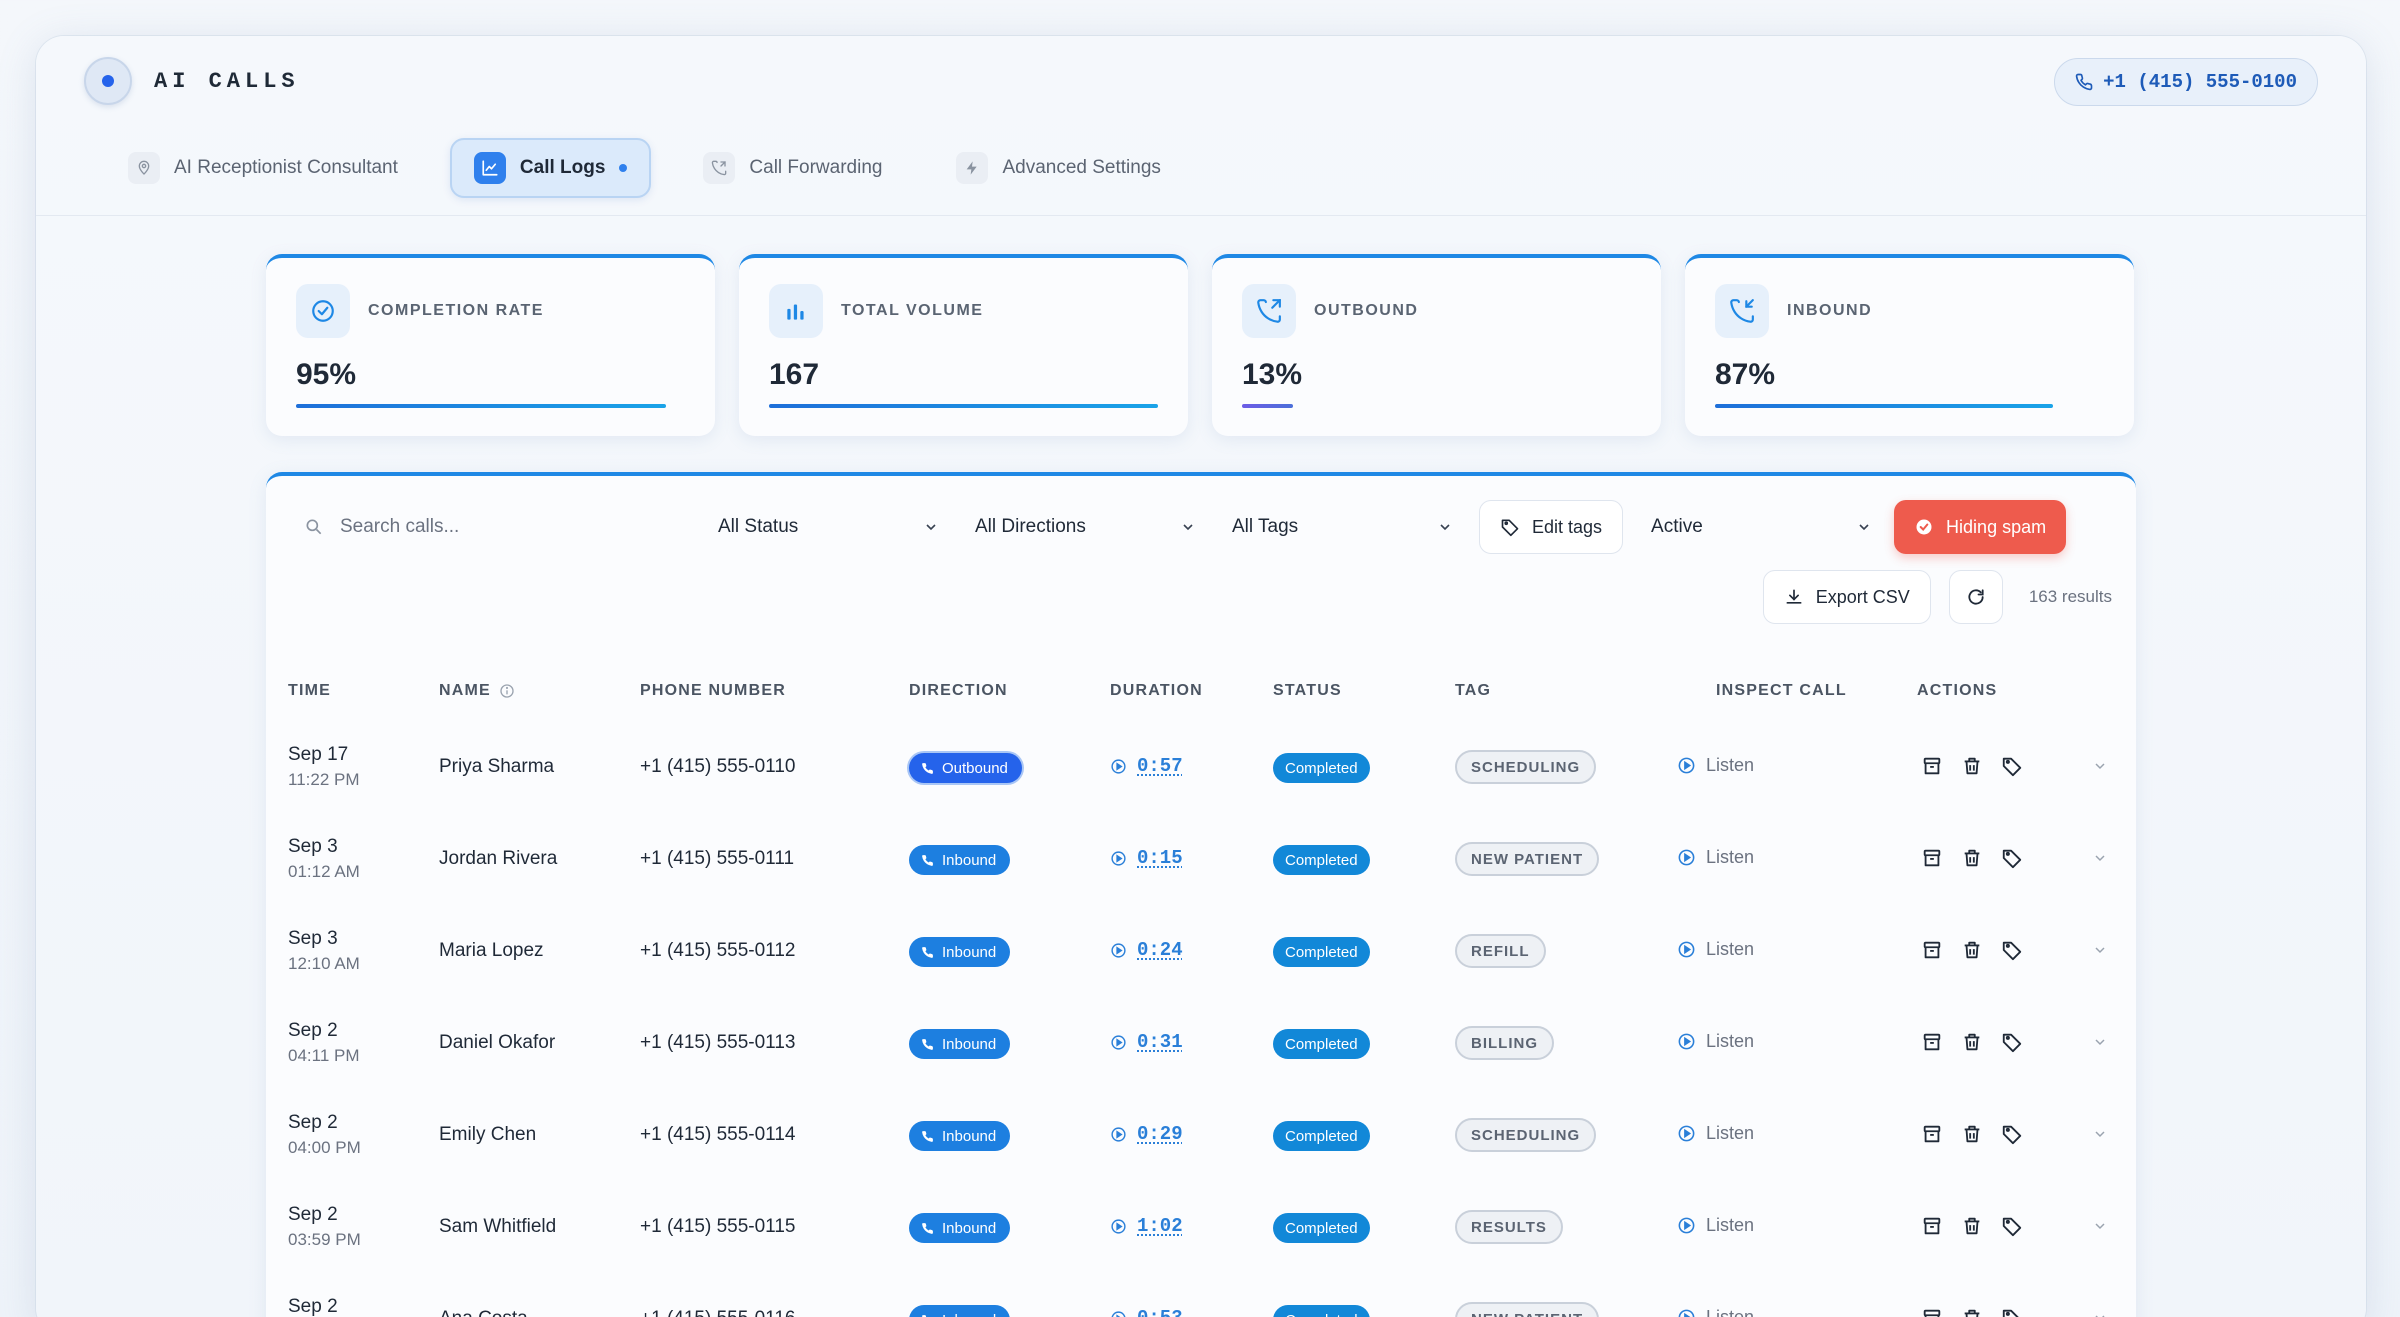 This screenshot has width=2400, height=1317. What do you see at coordinates (1846, 597) in the screenshot?
I see `export-csv-button: Export CSV` at bounding box center [1846, 597].